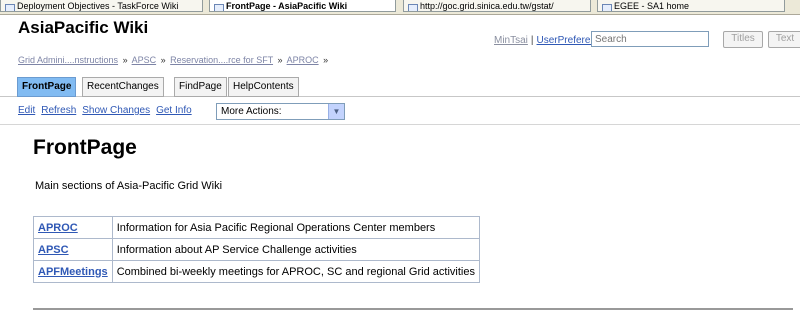  I want to click on breadcrumb-link: Reservation....rce for SFT, so click(221, 60).